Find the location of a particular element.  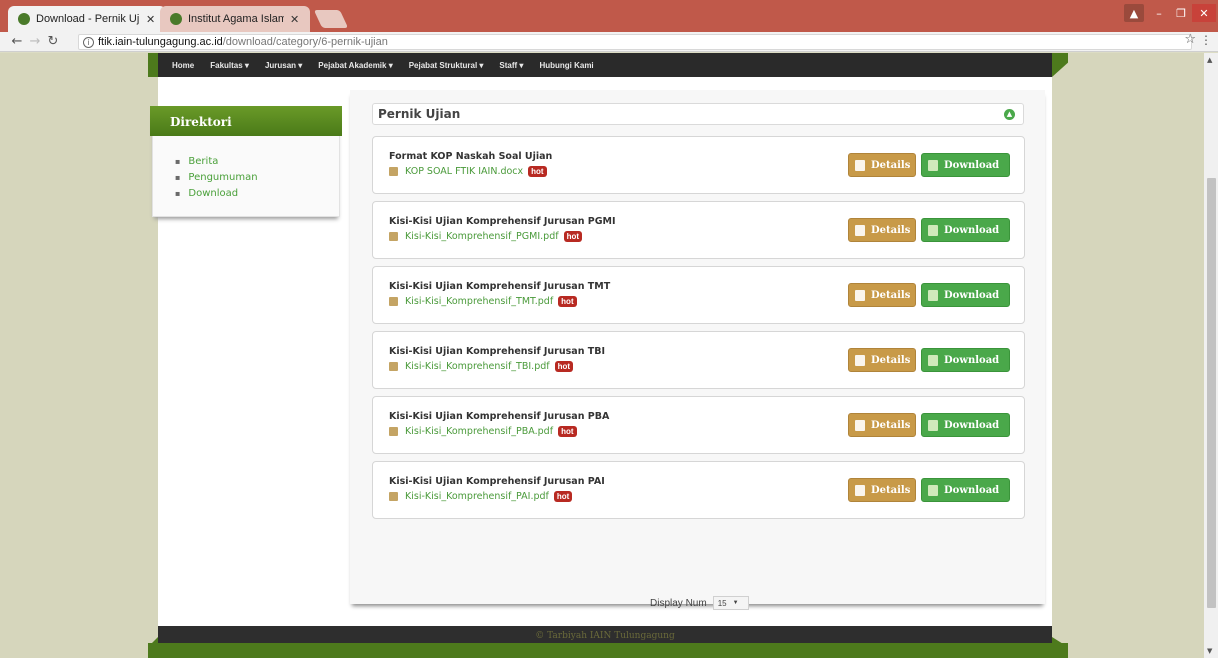

file-title: Kisi-Kisi Ujian Komprehensif Jurusan TMT is located at coordinates (500, 286).